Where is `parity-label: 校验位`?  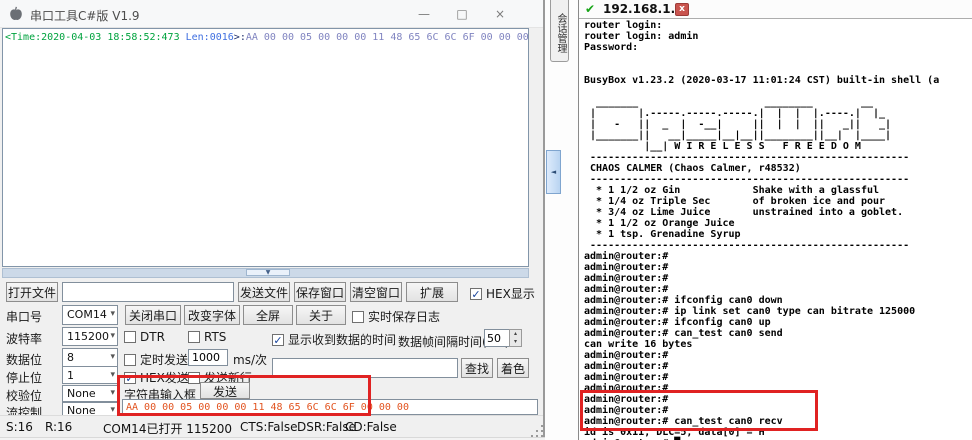
parity-label: 校验位 is located at coordinates (24, 396).